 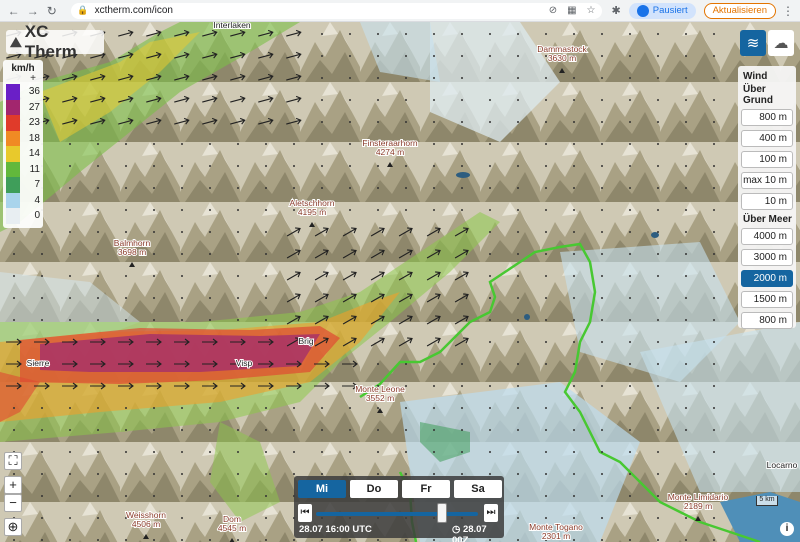 I want to click on locate-icon: ⊕, so click(x=13, y=527).